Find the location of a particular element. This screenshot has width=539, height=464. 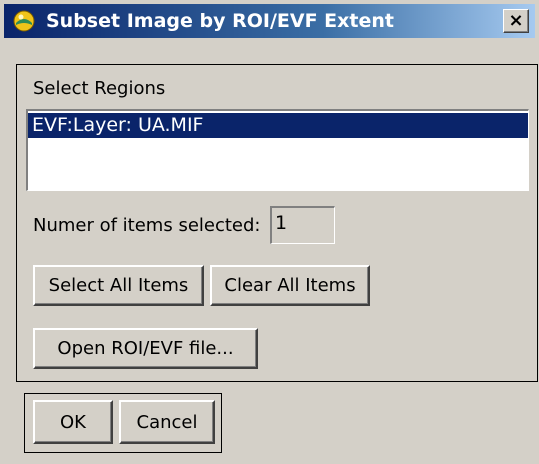

items-selected-field: 1 is located at coordinates (302, 225).